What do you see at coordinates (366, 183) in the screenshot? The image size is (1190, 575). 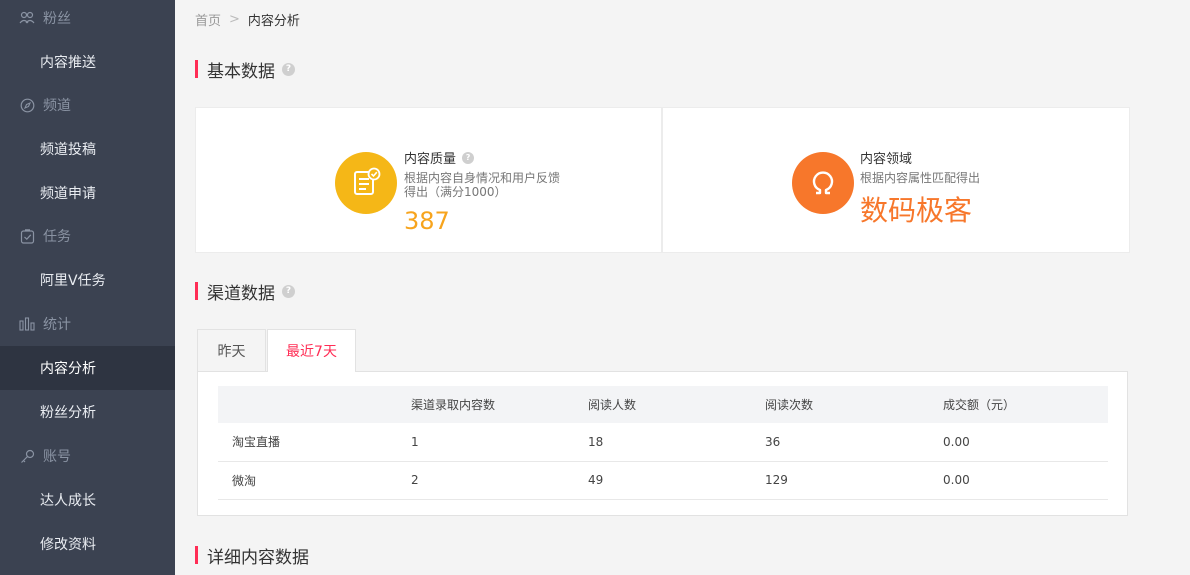 I see `document-check-icon` at bounding box center [366, 183].